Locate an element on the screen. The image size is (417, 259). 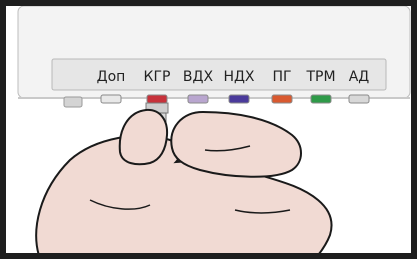
label-kgr: КГР is located at coordinates (157, 77).